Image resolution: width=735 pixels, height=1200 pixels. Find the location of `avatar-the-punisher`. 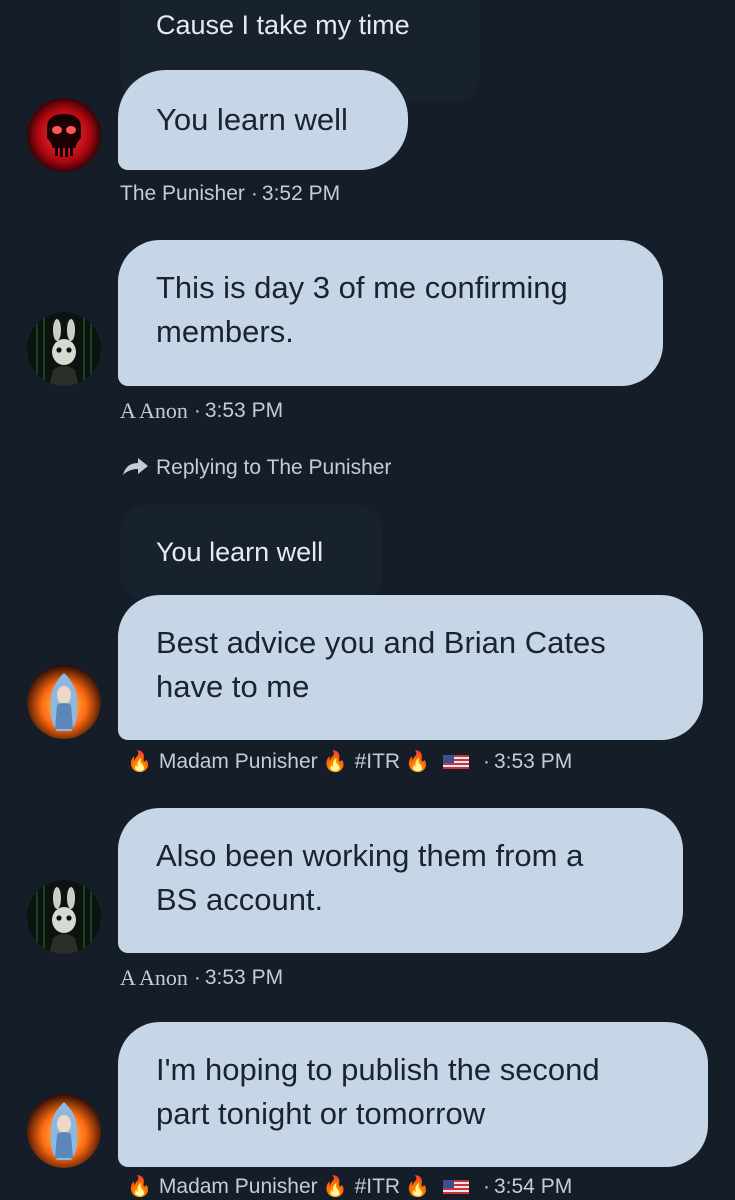

avatar-the-punisher is located at coordinates (64, 135).